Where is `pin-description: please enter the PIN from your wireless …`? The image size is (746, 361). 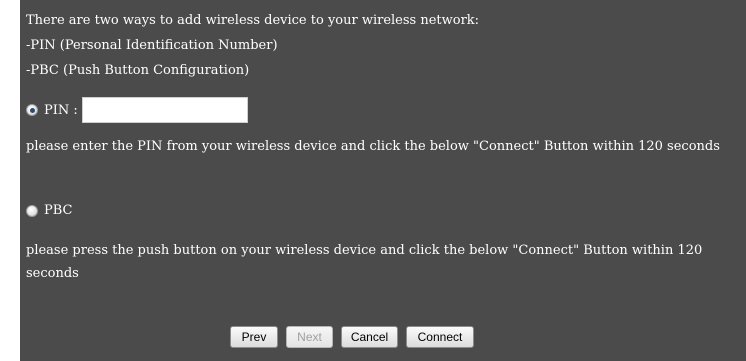
pin-description: please enter the PIN from your wireless … is located at coordinates (373, 146).